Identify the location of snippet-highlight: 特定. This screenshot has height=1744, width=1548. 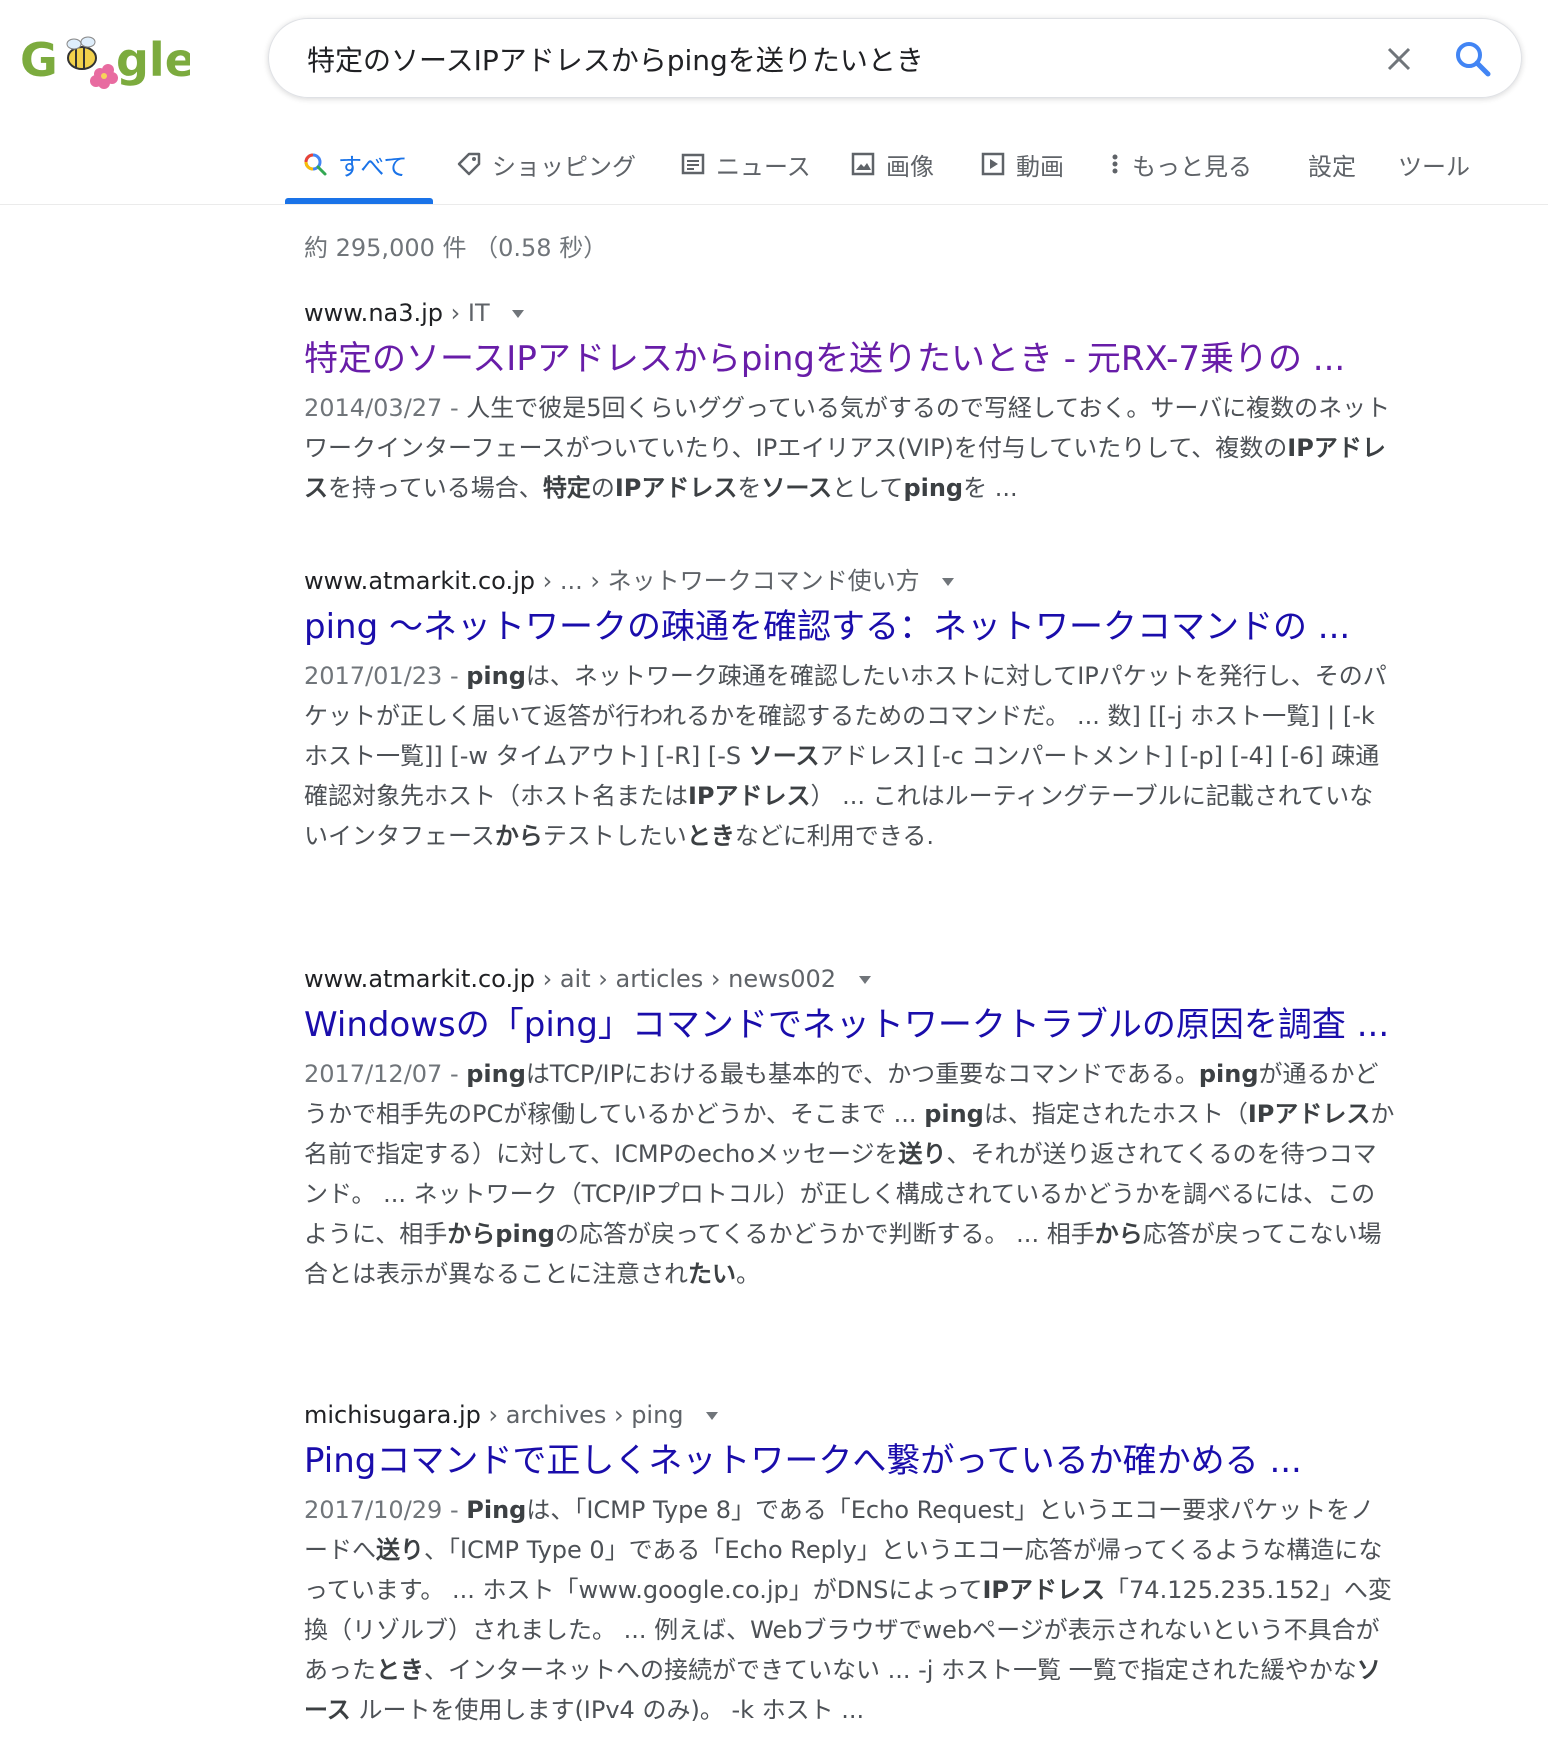
(566, 488).